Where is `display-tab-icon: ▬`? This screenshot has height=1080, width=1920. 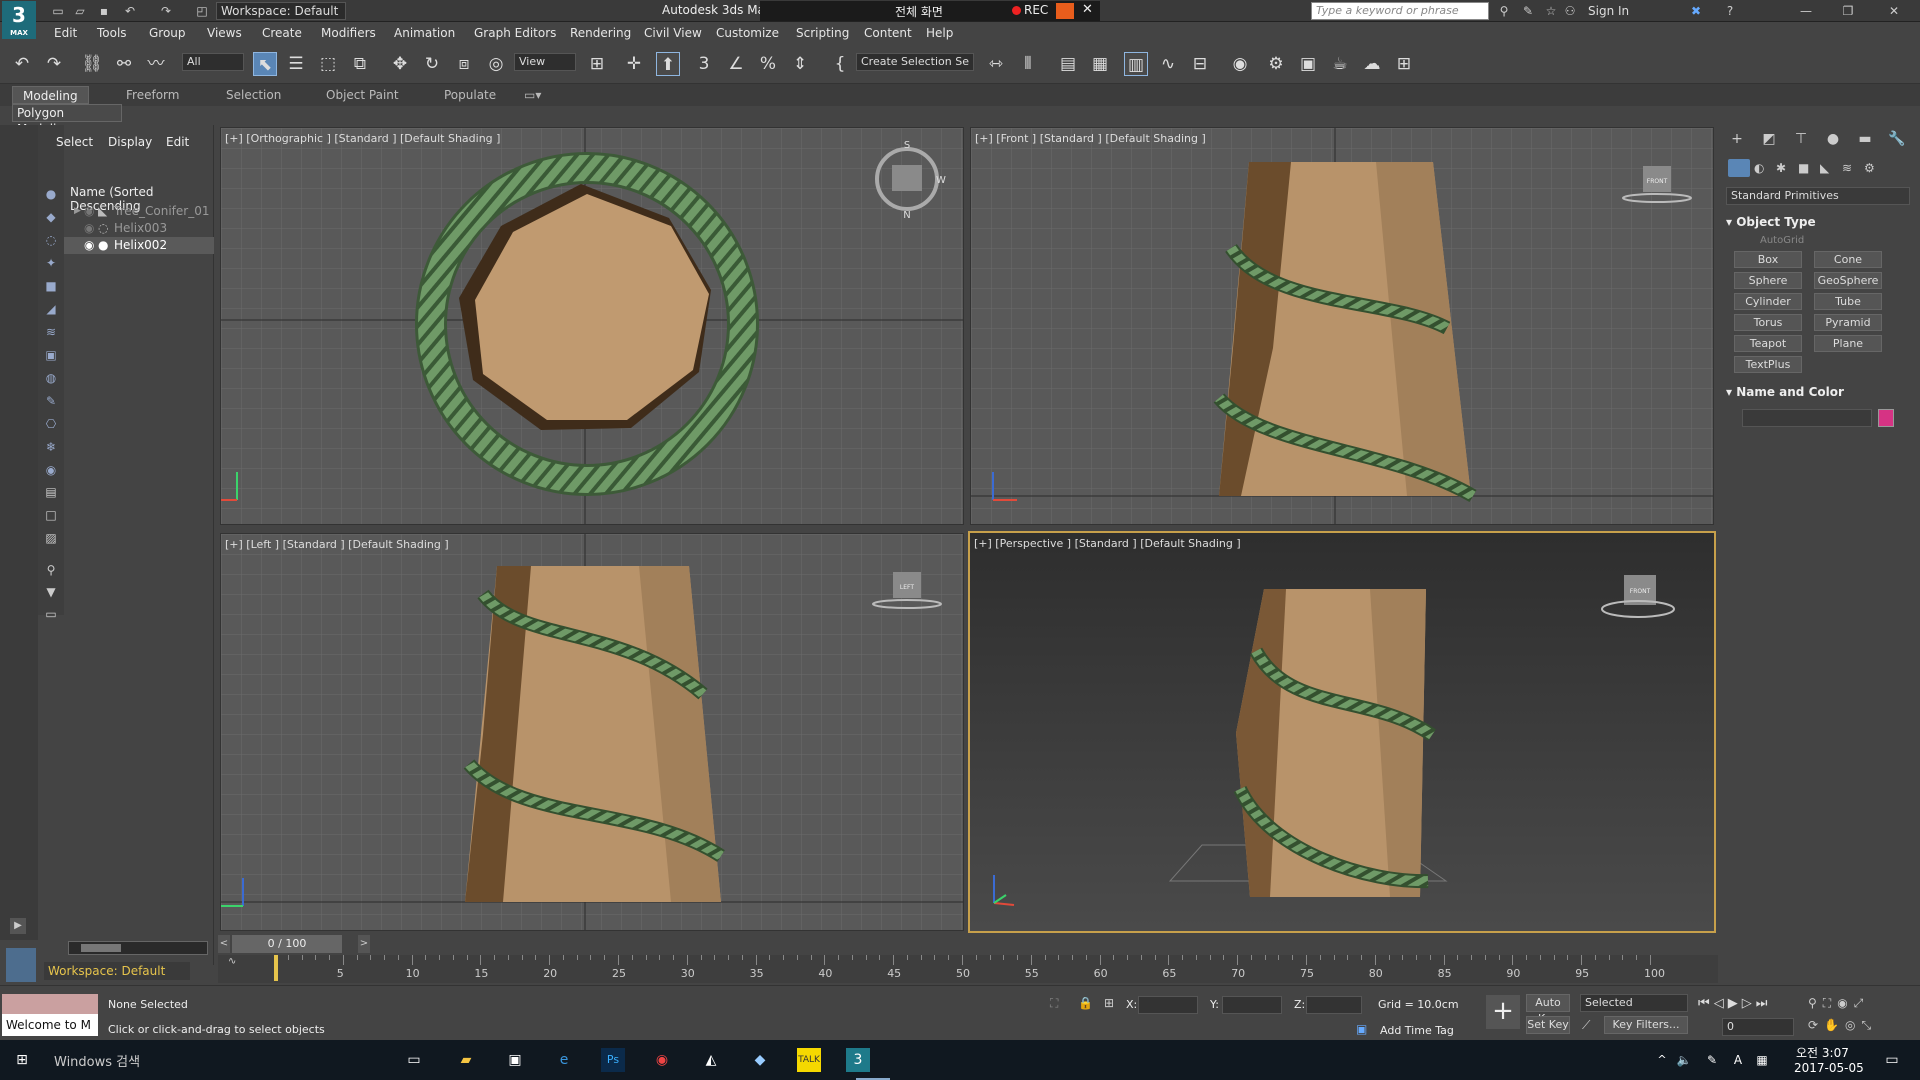
display-tab-icon: ▬ is located at coordinates (1865, 139).